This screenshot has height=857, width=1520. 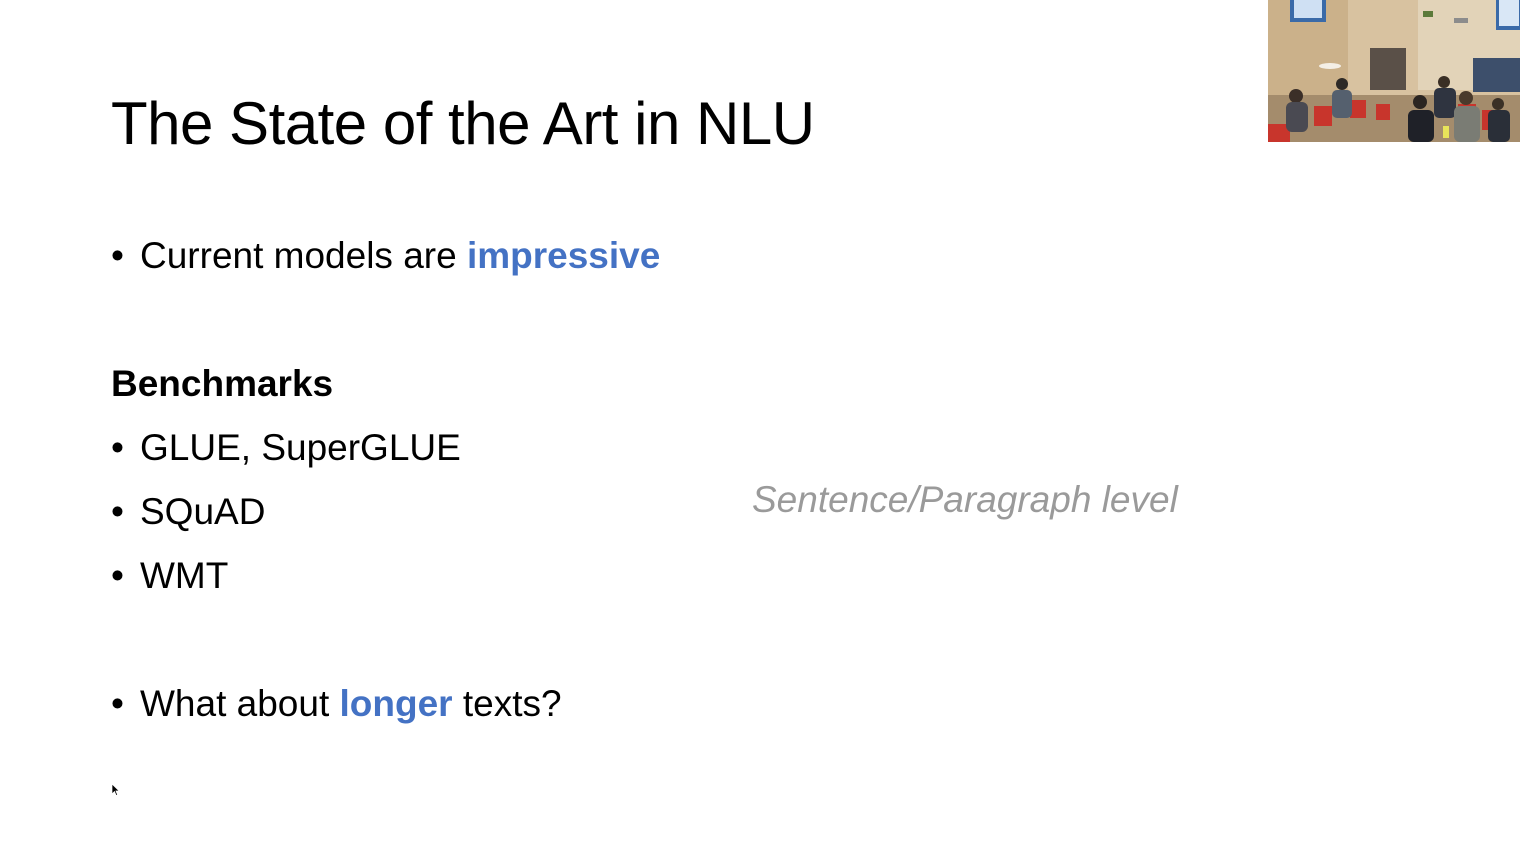 I want to click on sentence-paragraph-note: Sentence/Paragraph level, so click(x=965, y=499).